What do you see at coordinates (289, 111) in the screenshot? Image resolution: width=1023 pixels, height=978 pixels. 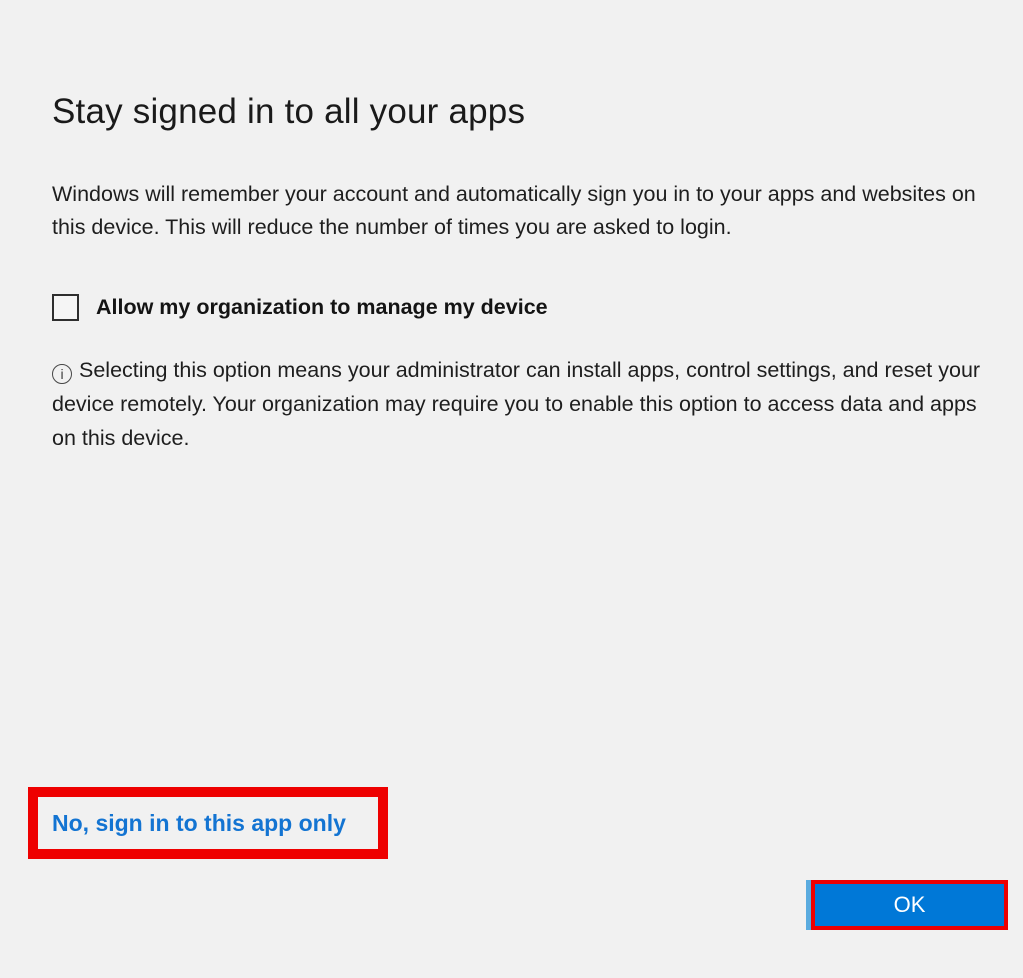 I see `dialog-title: Stay signed in to all your apps` at bounding box center [289, 111].